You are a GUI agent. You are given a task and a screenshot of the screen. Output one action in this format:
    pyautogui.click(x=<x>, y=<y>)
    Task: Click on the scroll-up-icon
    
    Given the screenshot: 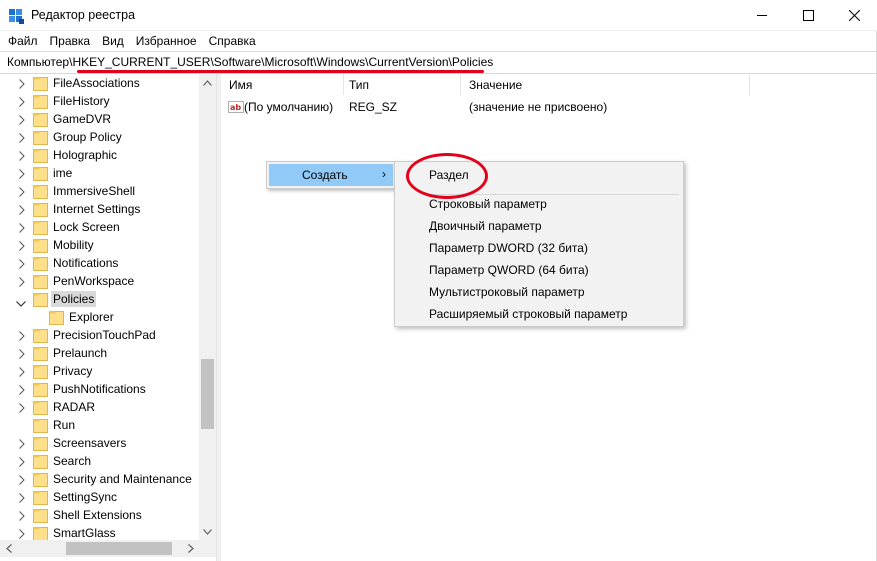 What is the action you would take?
    pyautogui.click(x=207, y=82)
    